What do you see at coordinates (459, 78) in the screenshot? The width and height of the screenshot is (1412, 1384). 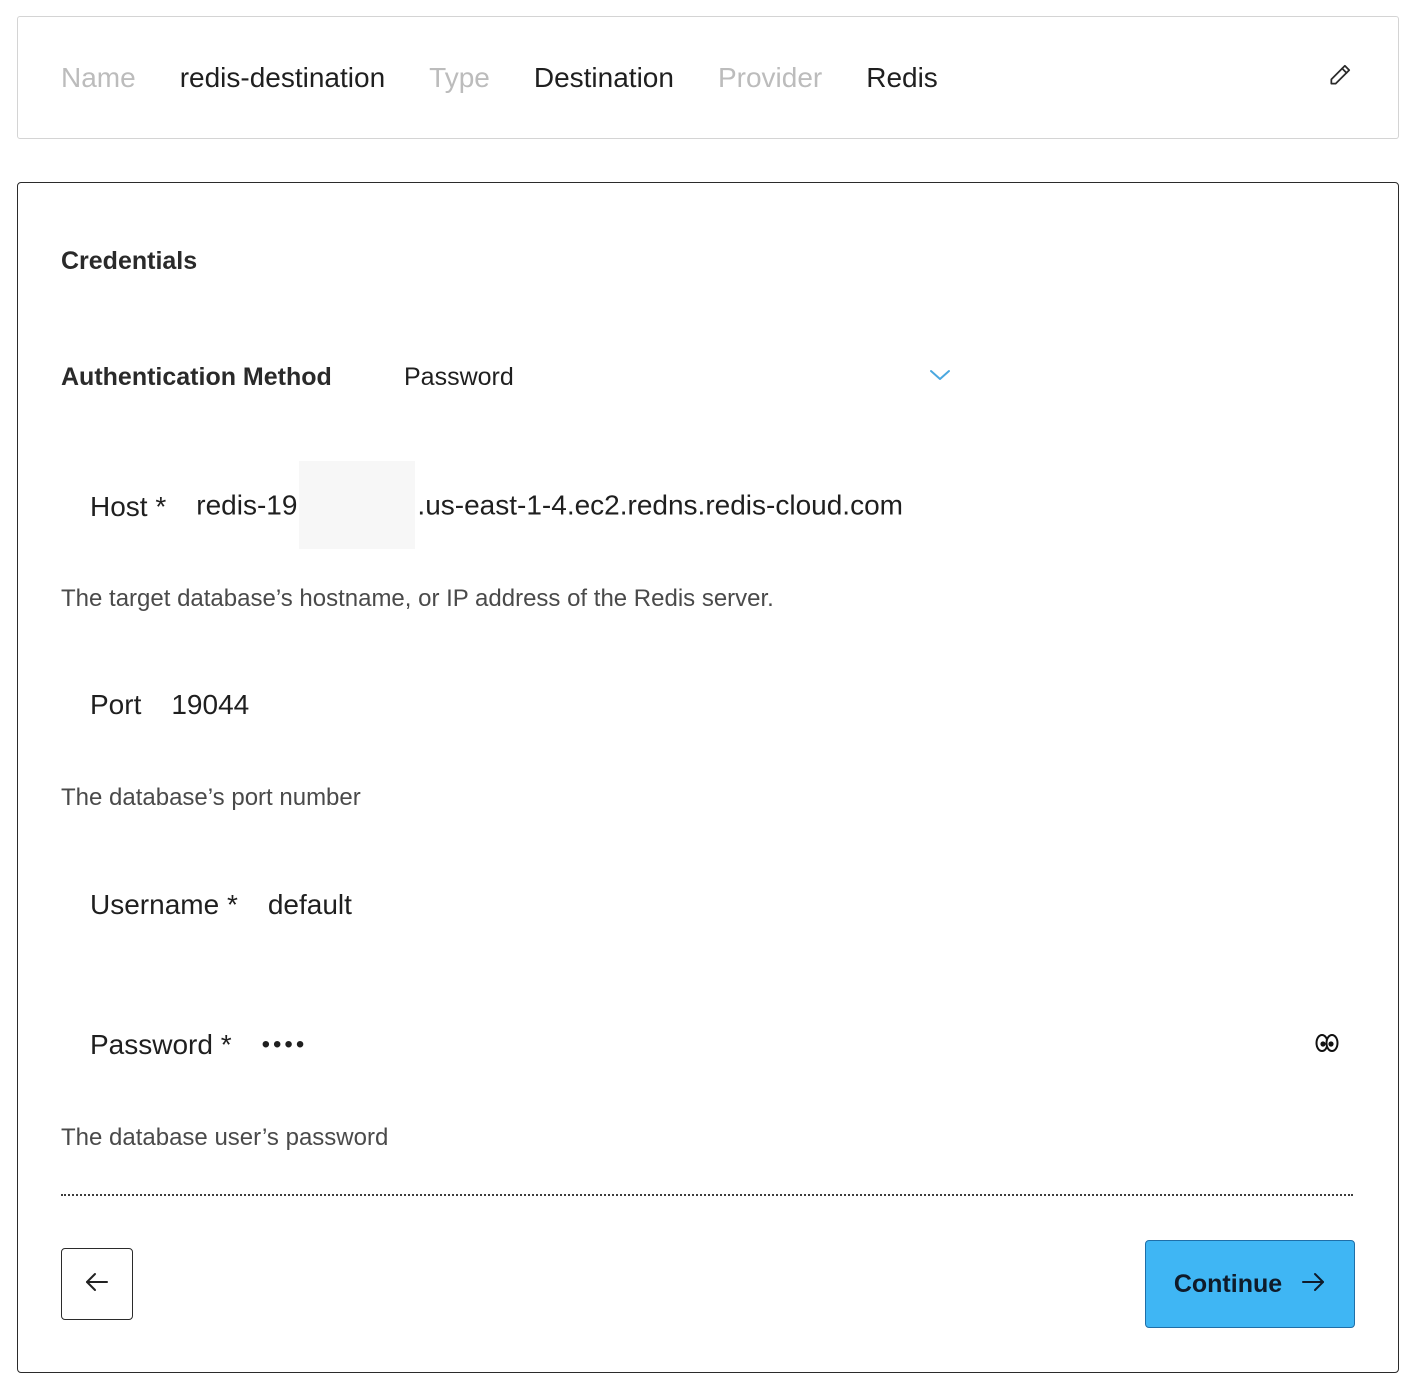 I see `type-label: Type` at bounding box center [459, 78].